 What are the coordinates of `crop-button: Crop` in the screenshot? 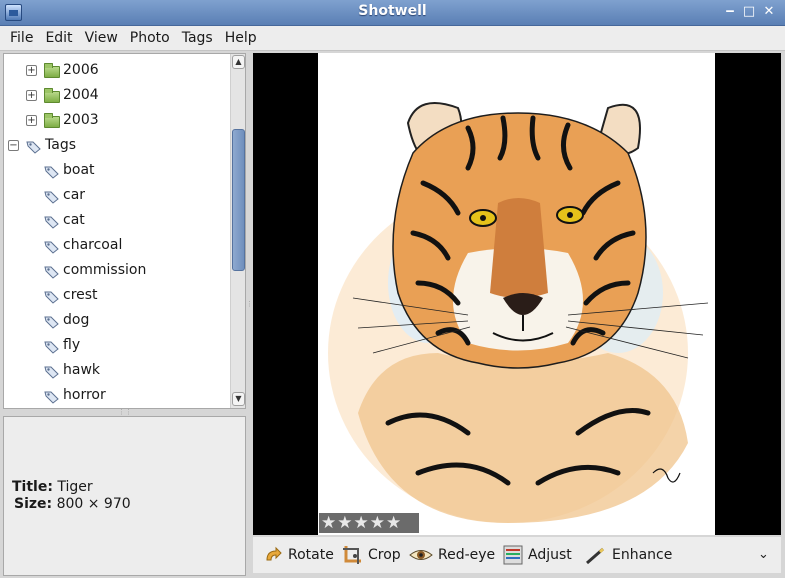 It's located at (371, 555).